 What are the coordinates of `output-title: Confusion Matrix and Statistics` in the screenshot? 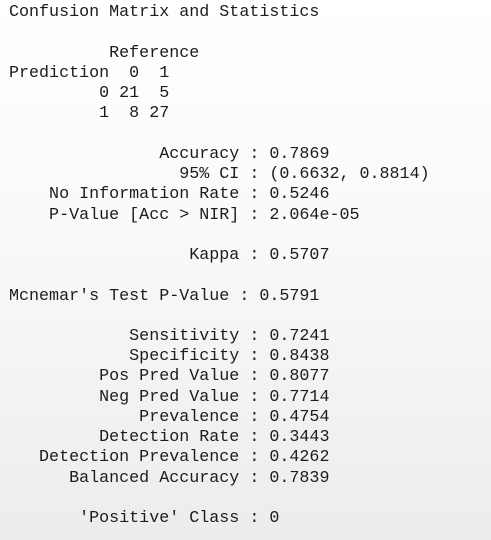 It's located at (164, 12).